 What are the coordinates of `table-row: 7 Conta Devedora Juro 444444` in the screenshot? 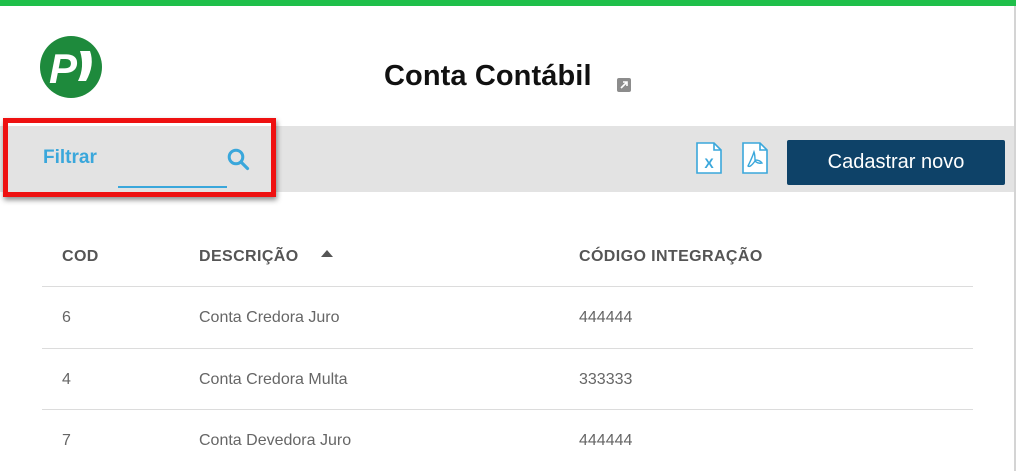 It's located at (507, 440).